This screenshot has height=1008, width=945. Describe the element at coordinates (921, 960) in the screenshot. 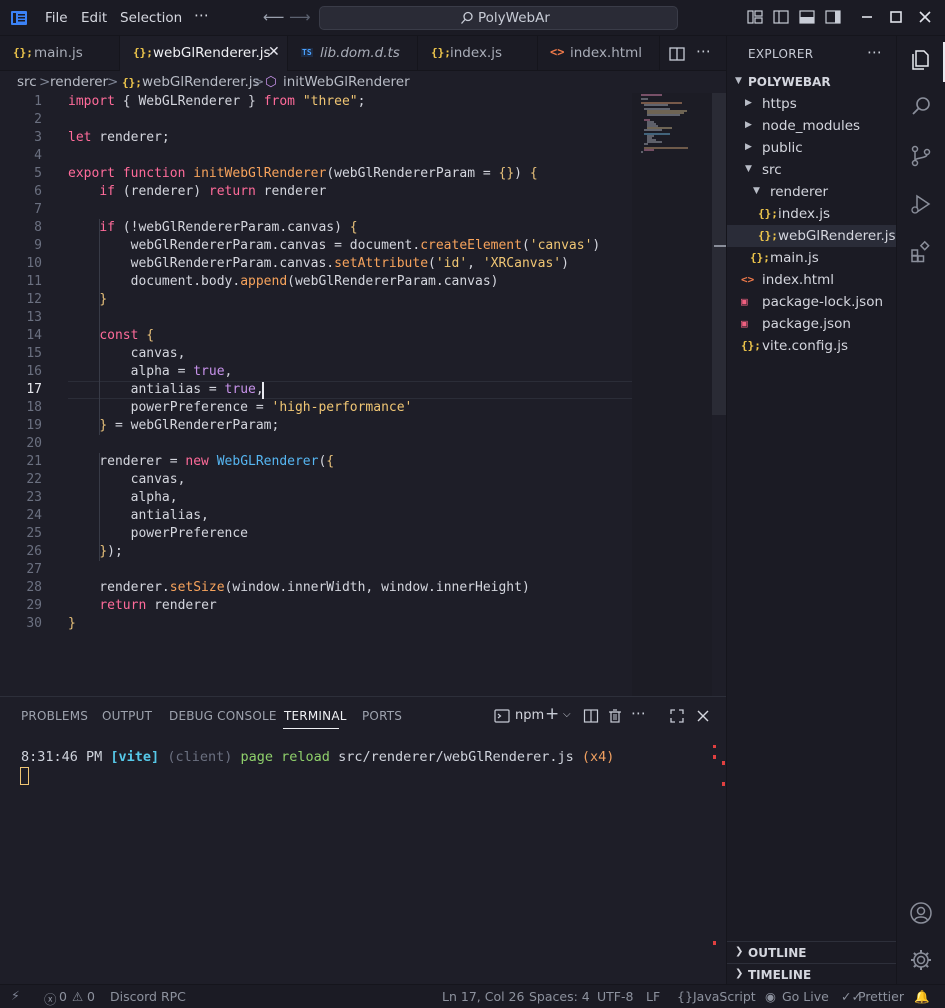

I see `settings-gear-icon` at that location.